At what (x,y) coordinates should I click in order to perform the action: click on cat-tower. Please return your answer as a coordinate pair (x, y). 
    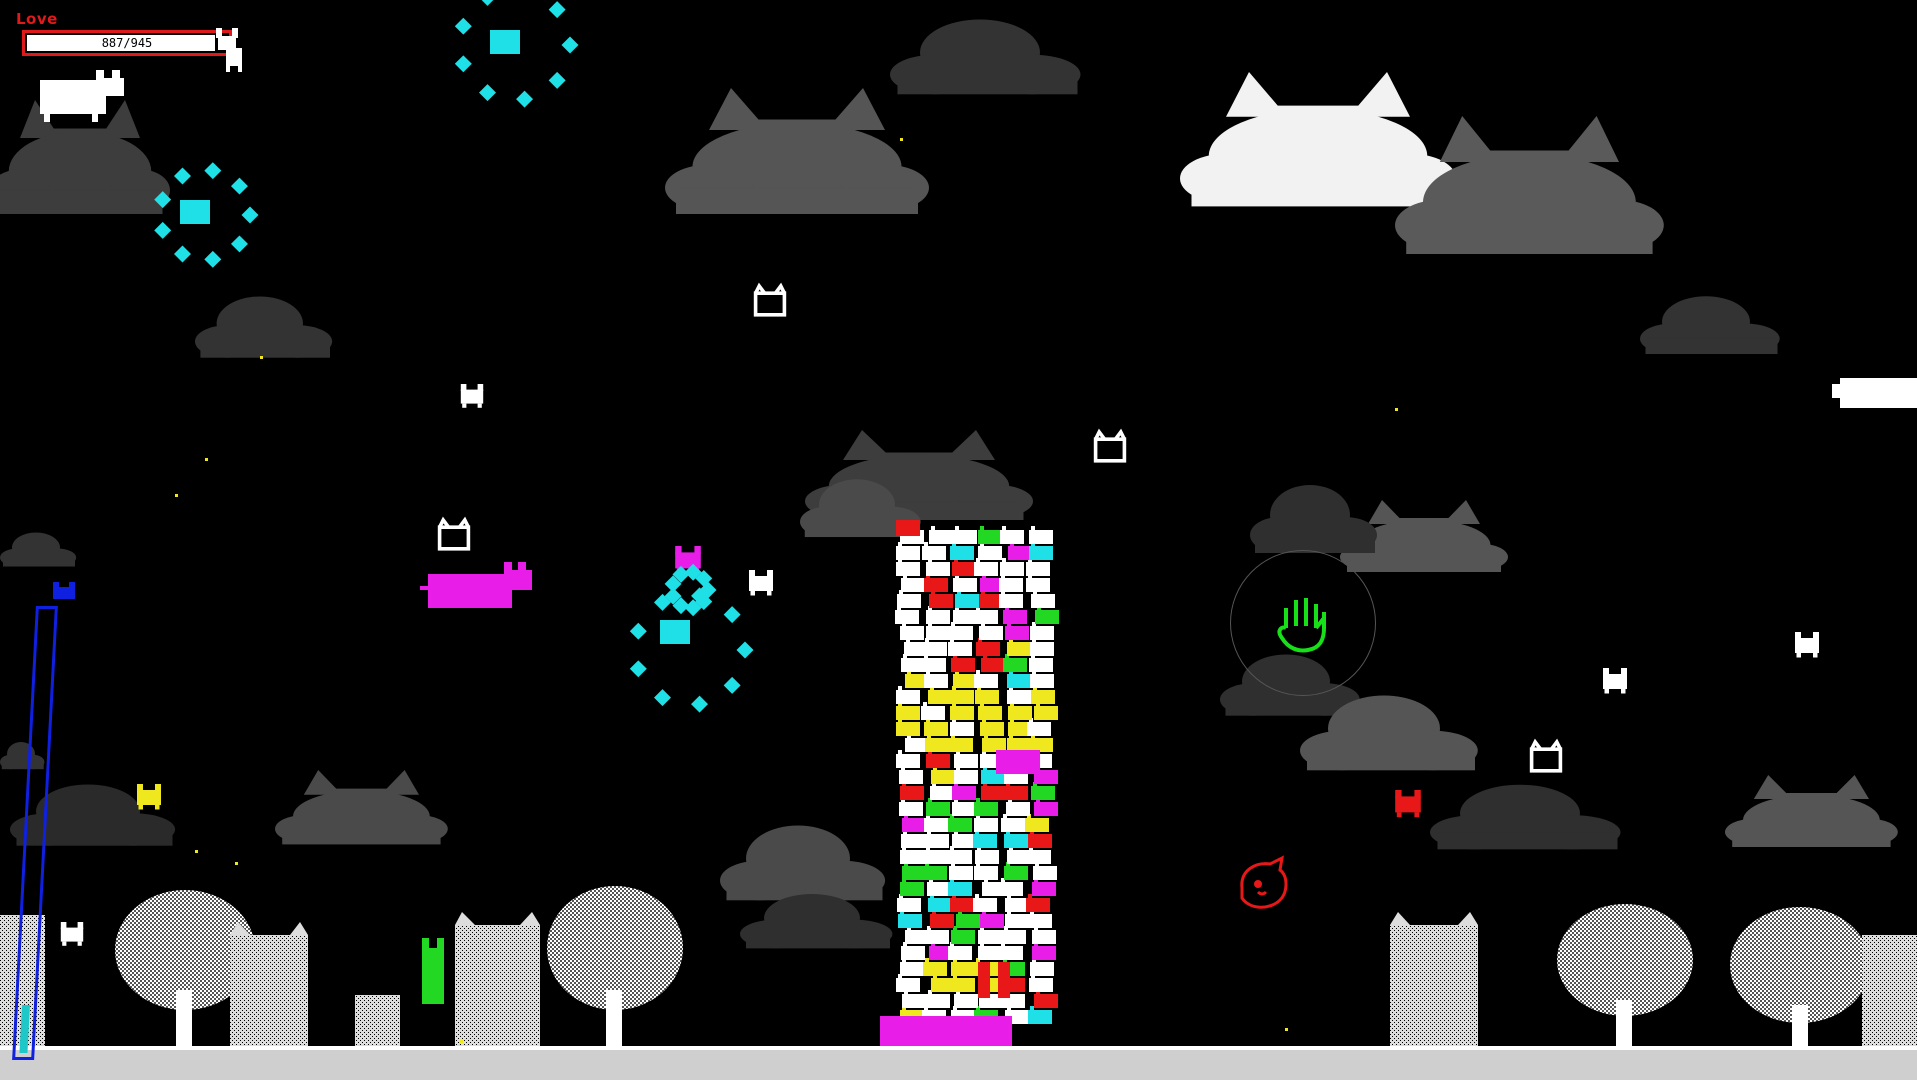
    Looking at the image, I should click on (969, 784).